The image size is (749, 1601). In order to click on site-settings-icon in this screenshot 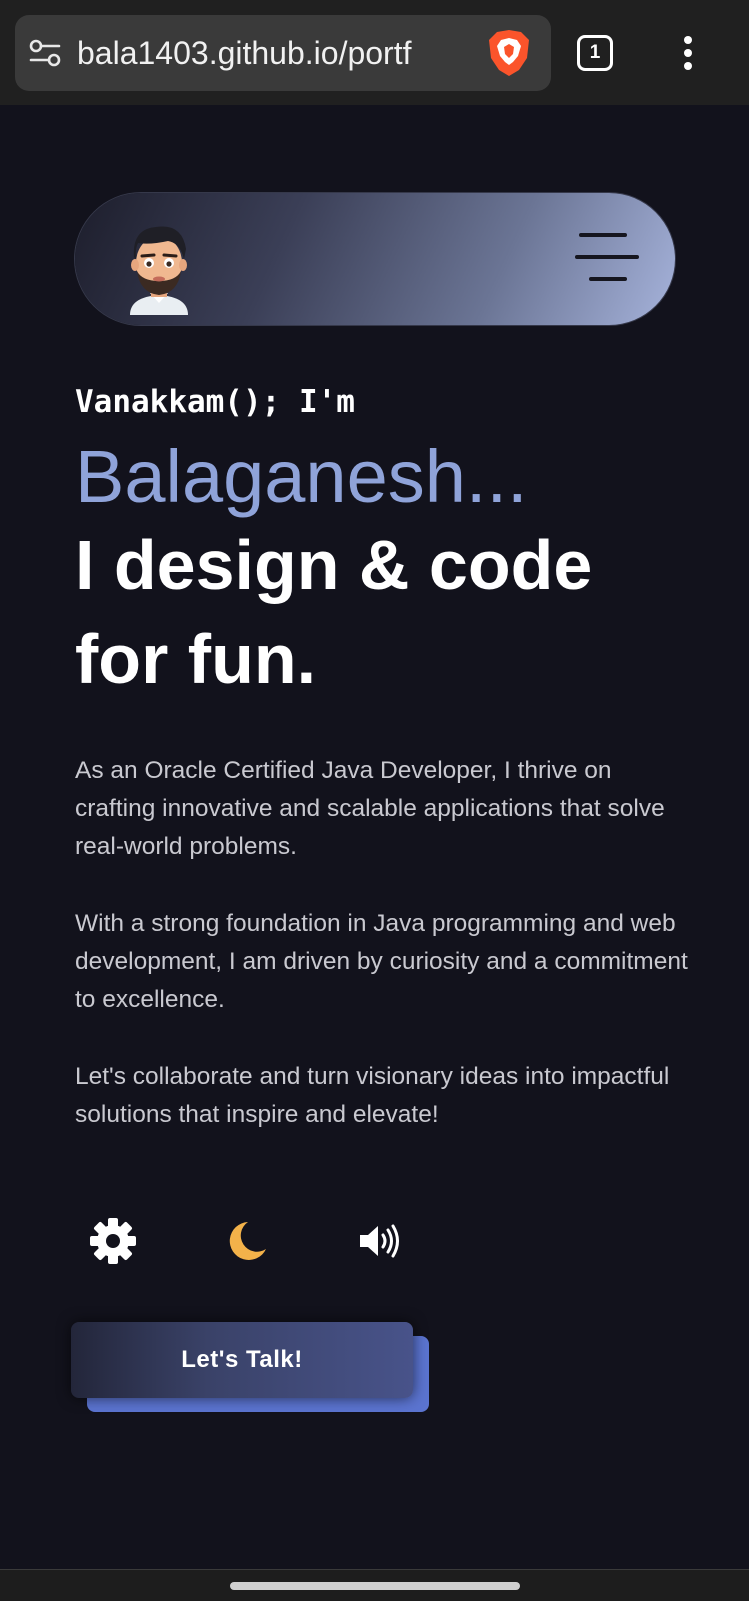, I will do `click(45, 53)`.